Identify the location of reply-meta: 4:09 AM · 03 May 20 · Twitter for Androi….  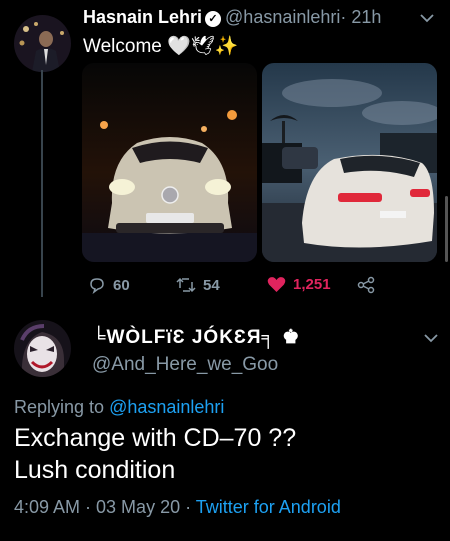
(177, 507).